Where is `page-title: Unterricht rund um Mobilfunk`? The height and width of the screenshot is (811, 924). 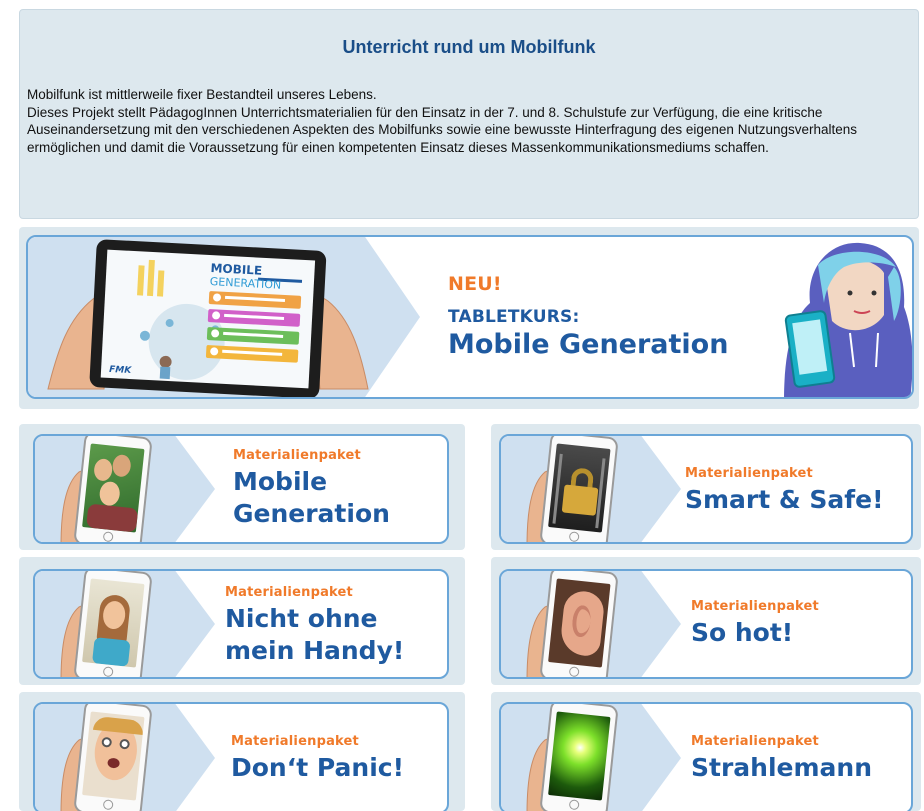
page-title: Unterricht rund um Mobilfunk is located at coordinates (469, 47).